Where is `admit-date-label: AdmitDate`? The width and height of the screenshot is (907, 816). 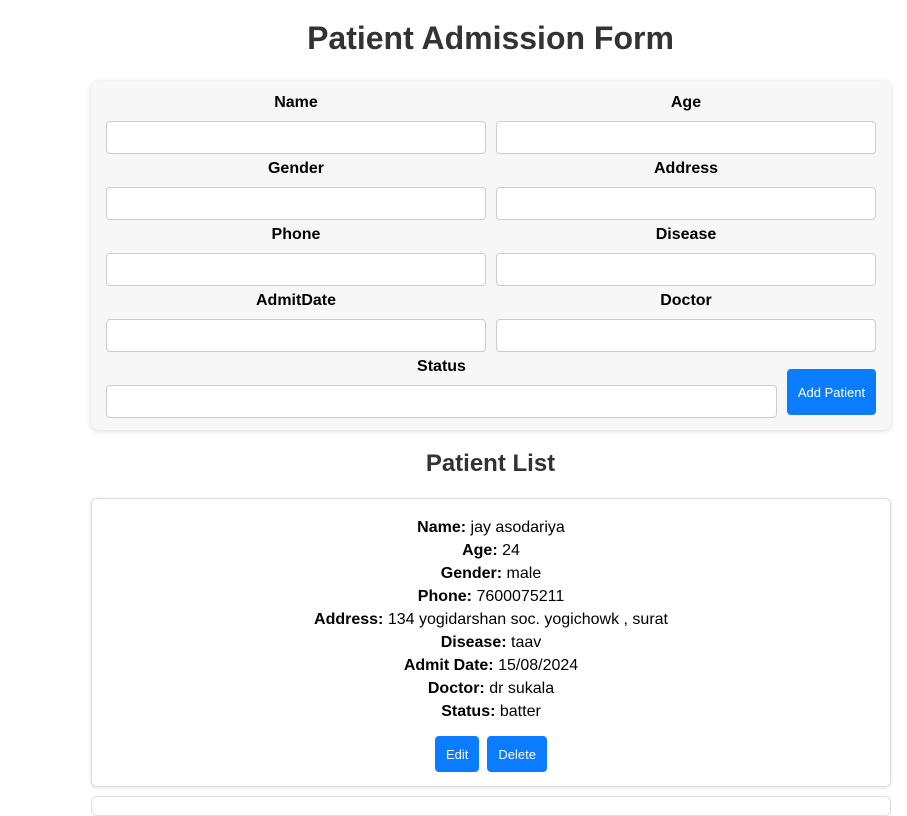 admit-date-label: AdmitDate is located at coordinates (295, 300).